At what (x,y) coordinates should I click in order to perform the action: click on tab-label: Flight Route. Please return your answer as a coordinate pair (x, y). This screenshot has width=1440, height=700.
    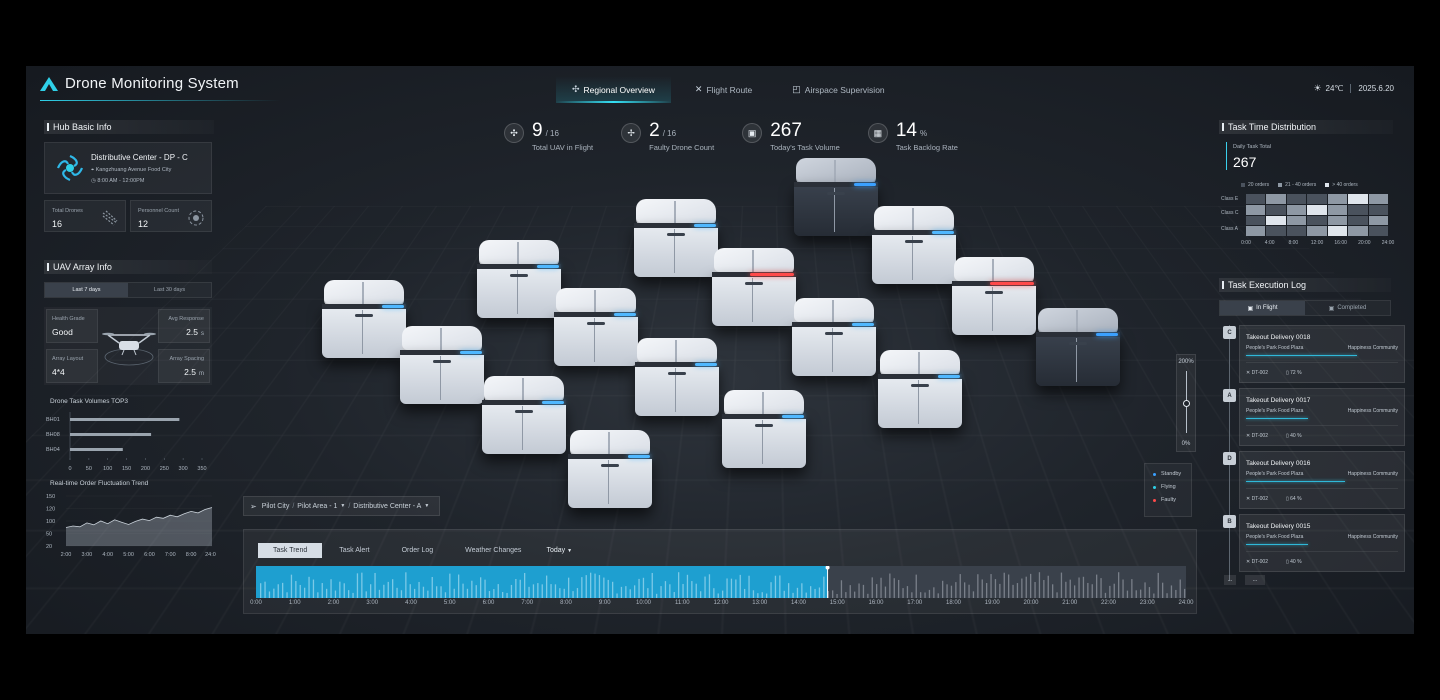
    Looking at the image, I should click on (729, 89).